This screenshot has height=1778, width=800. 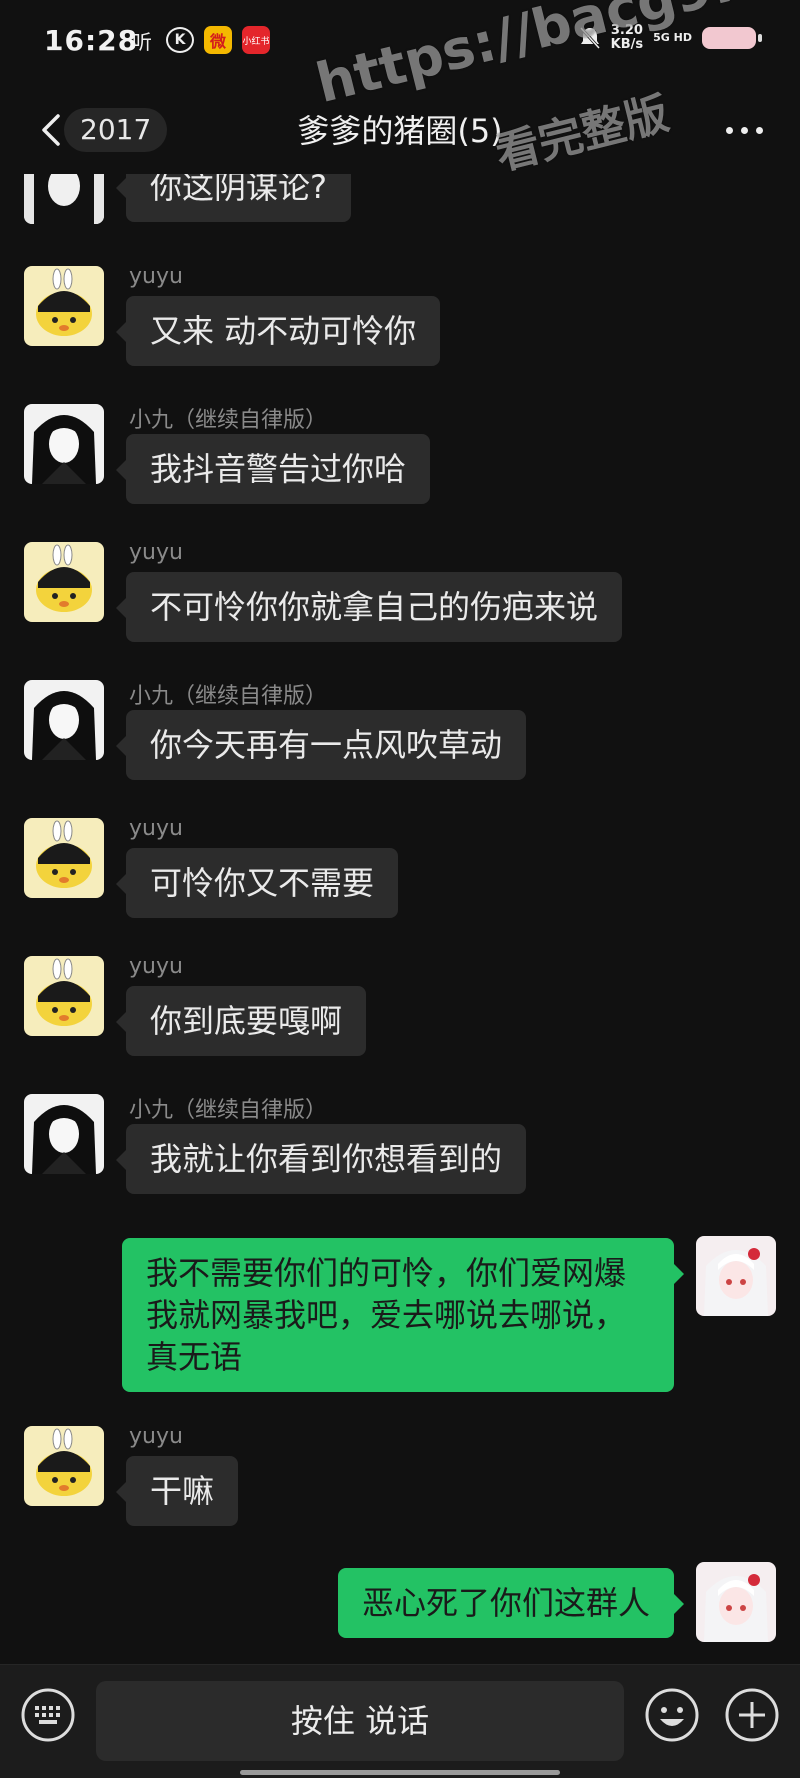 I want to click on more-options-icon, so click(x=744, y=130).